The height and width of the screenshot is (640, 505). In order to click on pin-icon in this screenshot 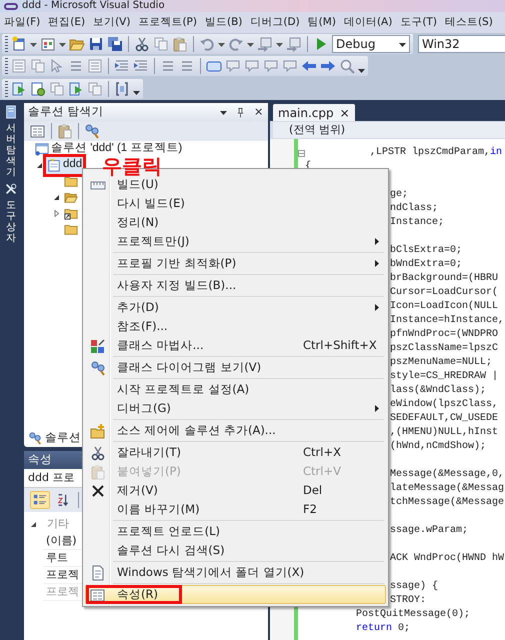, I will do `click(240, 112)`.